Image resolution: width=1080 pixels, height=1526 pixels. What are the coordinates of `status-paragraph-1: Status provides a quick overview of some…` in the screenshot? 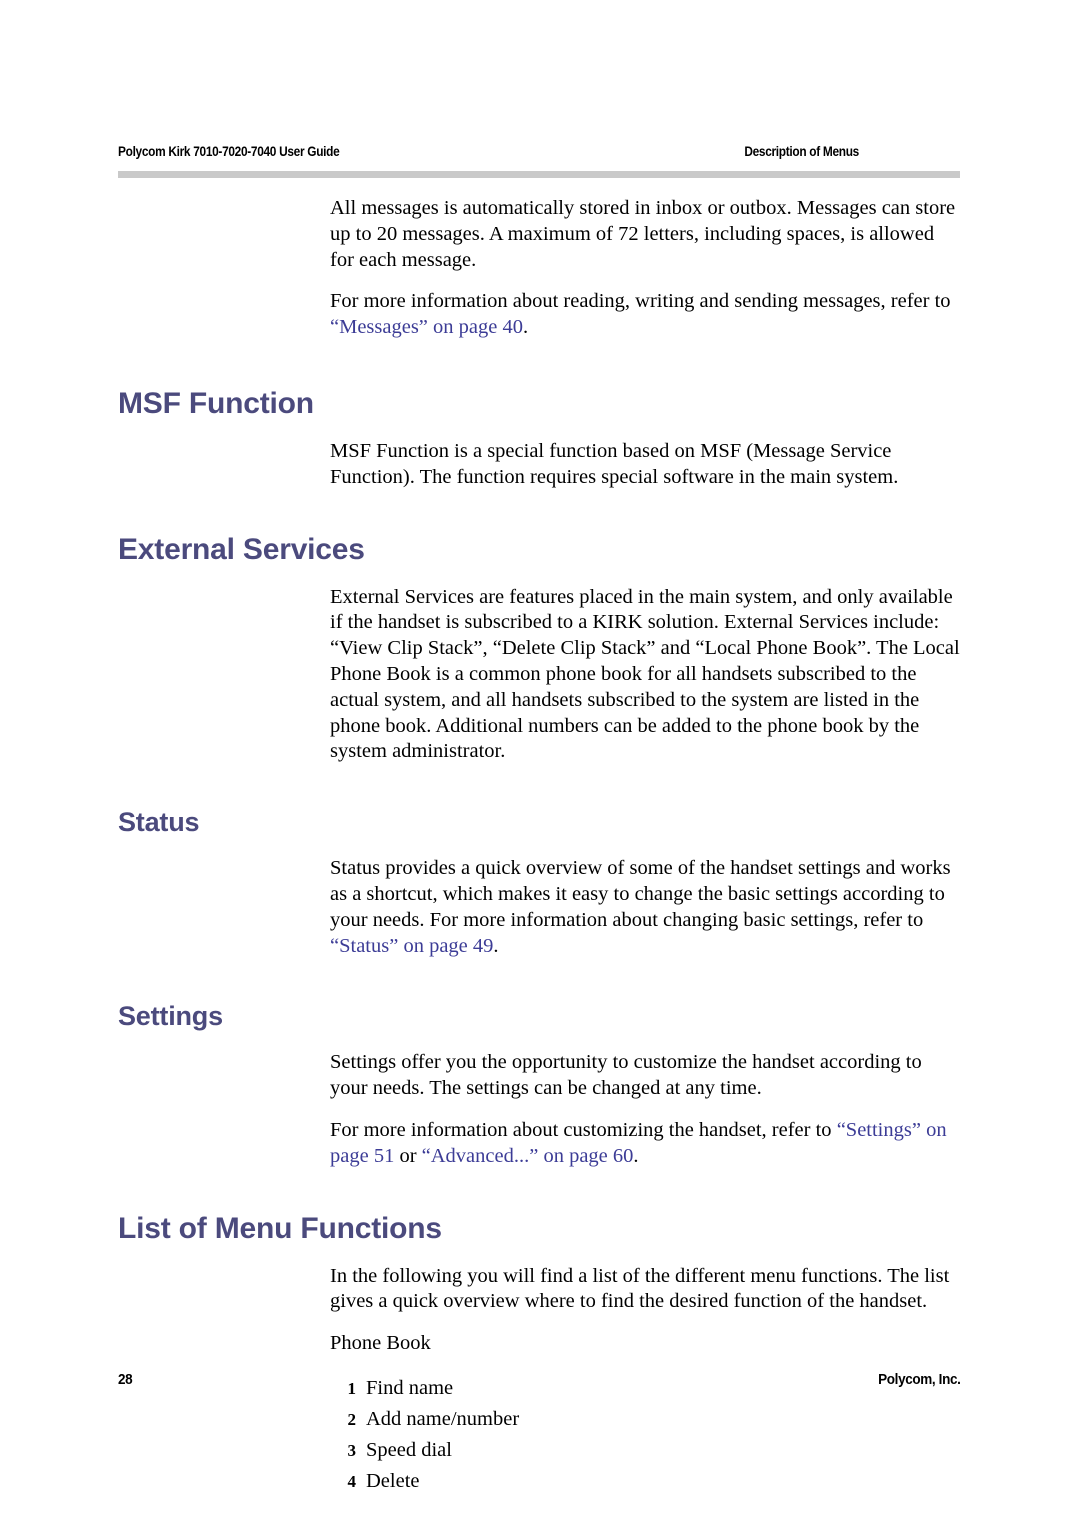 It's located at (646, 907).